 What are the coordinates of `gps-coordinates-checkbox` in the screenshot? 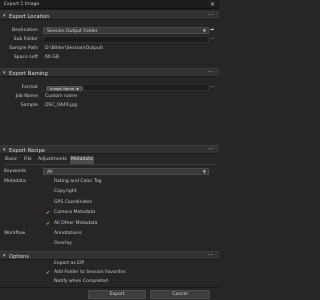 It's located at (48, 203).